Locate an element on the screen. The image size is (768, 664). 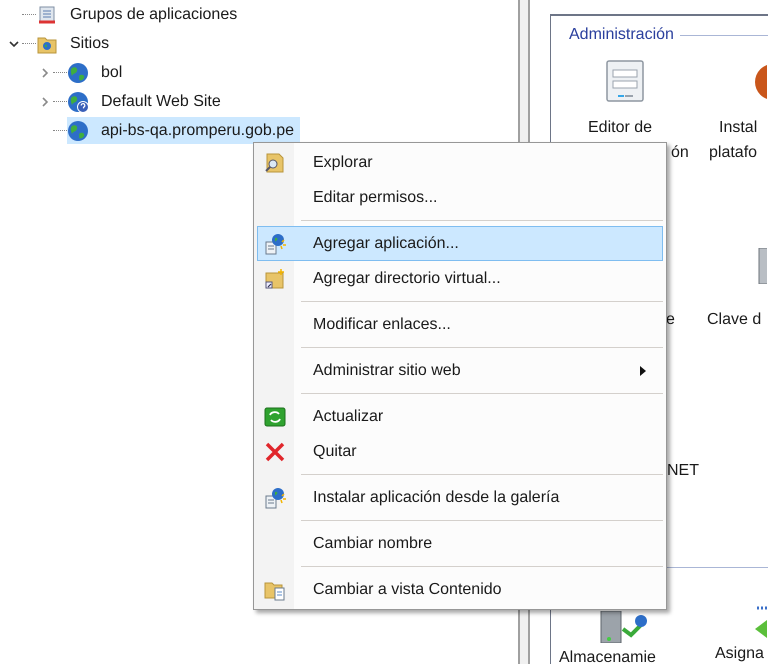
feature-label: Editor de is located at coordinates (620, 128).